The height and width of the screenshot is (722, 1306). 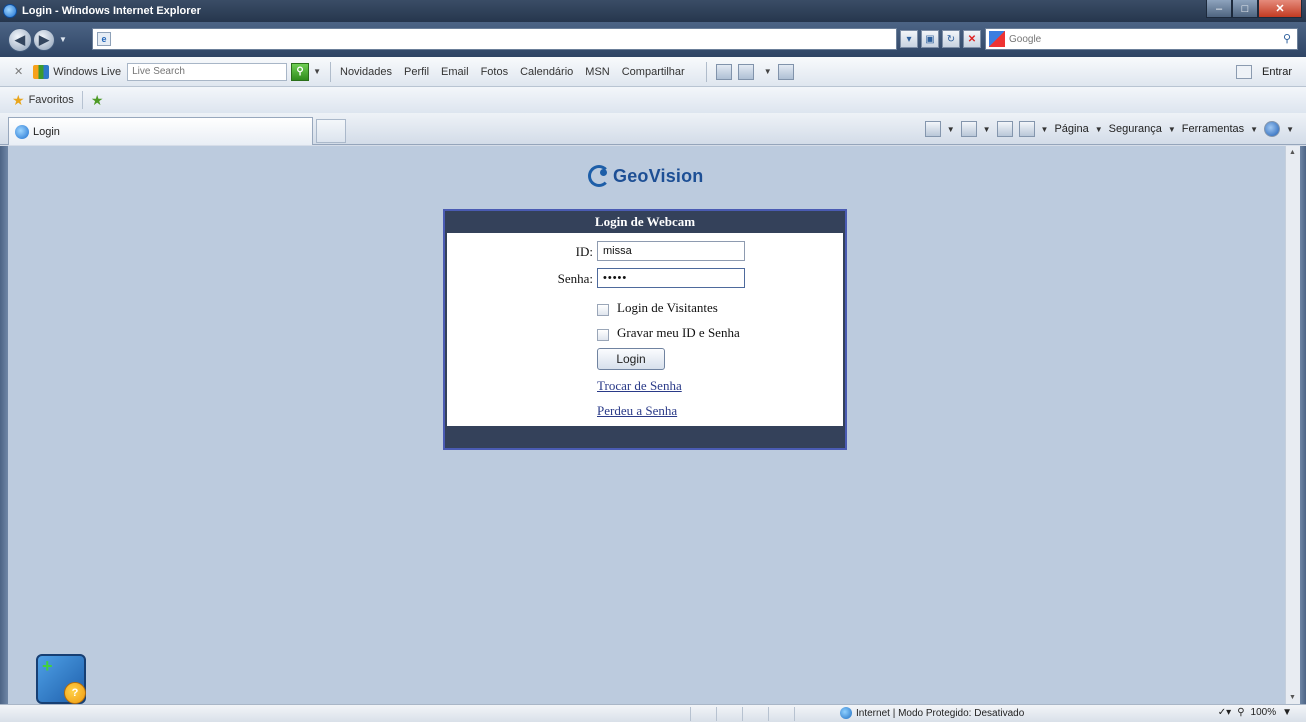 I want to click on guest-login-checkbox, so click(x=603, y=310).